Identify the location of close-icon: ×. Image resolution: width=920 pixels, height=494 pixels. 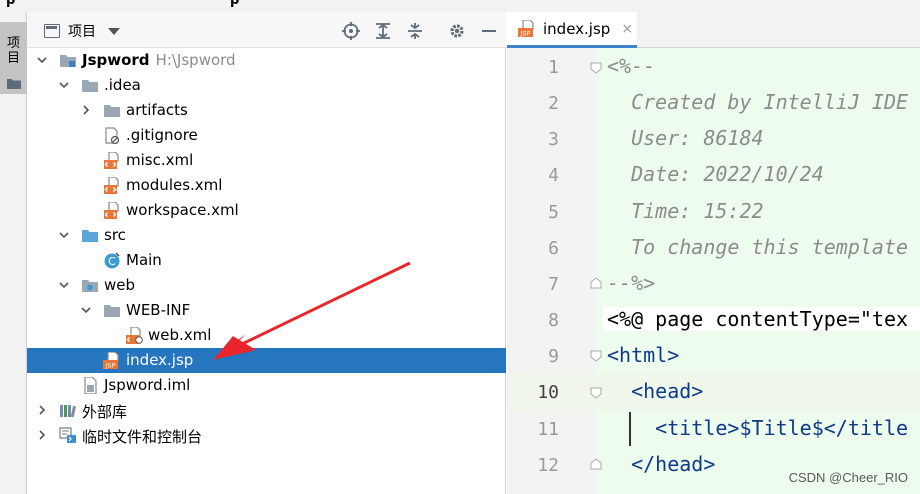
(627, 29).